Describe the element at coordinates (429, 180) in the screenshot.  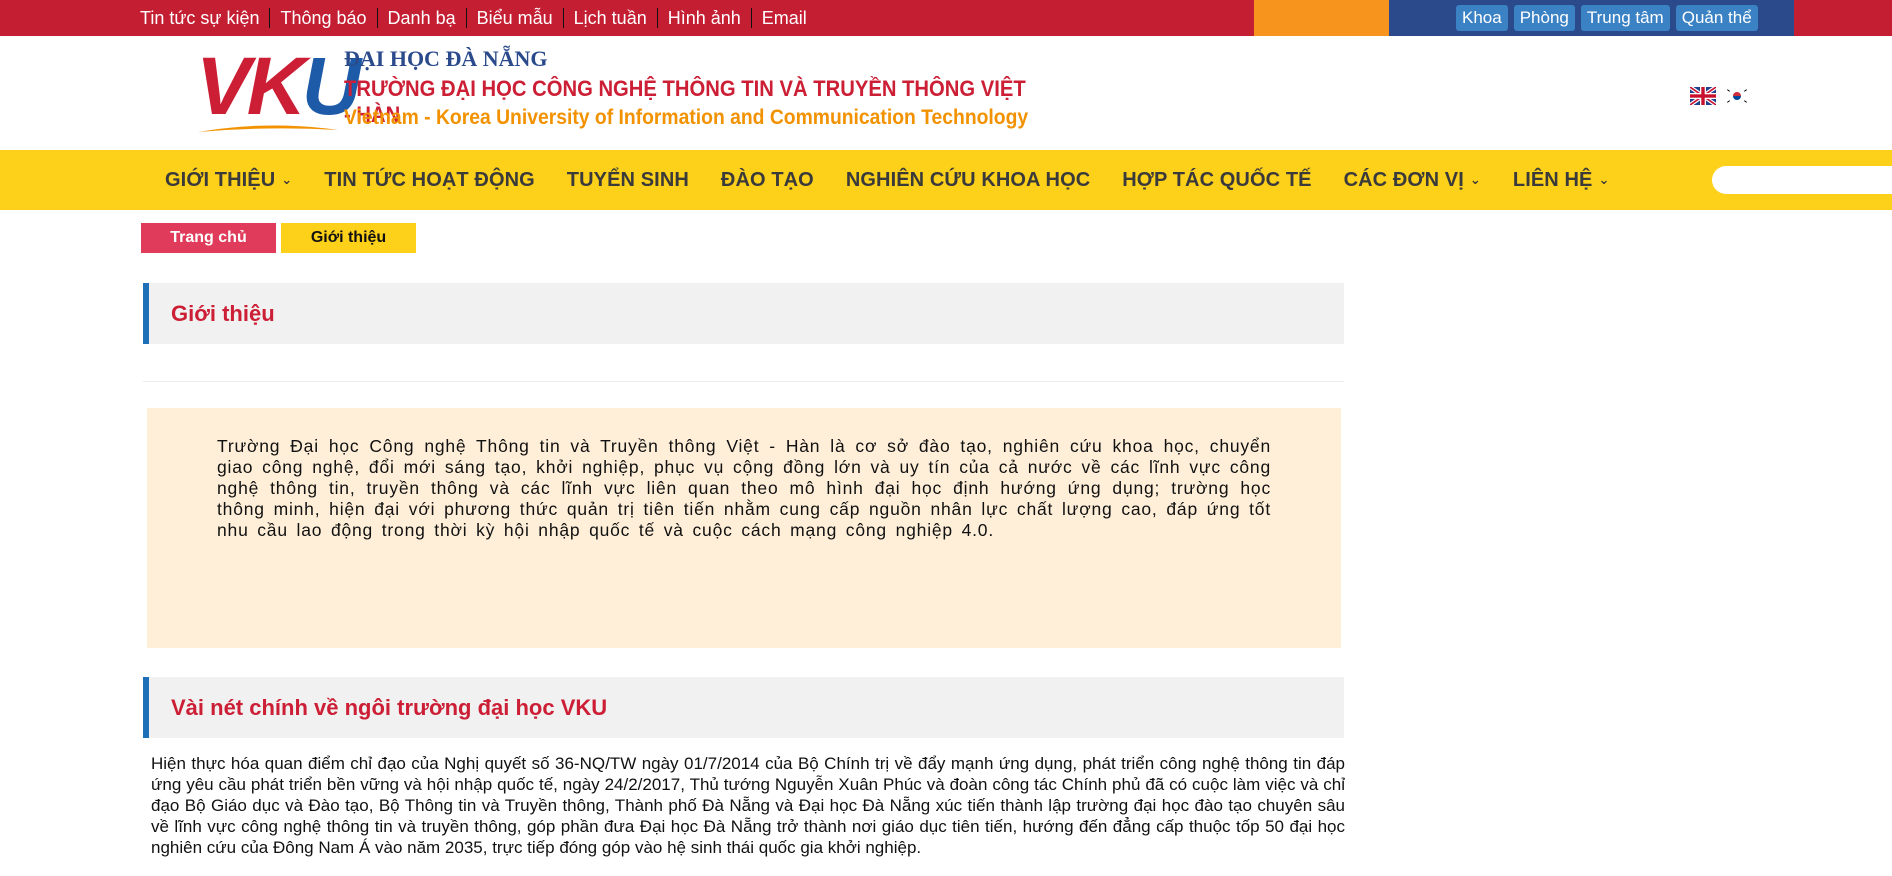
I see `nav-item-news: TIN TỨC HOẠT ĐỘNG` at that location.